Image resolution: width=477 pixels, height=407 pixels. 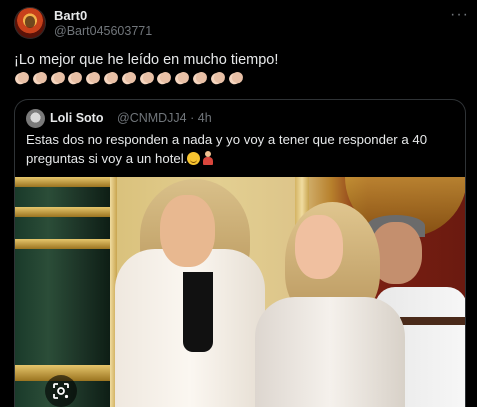 What do you see at coordinates (77, 118) in the screenshot?
I see `quoted-author-name: Loli Soto` at bounding box center [77, 118].